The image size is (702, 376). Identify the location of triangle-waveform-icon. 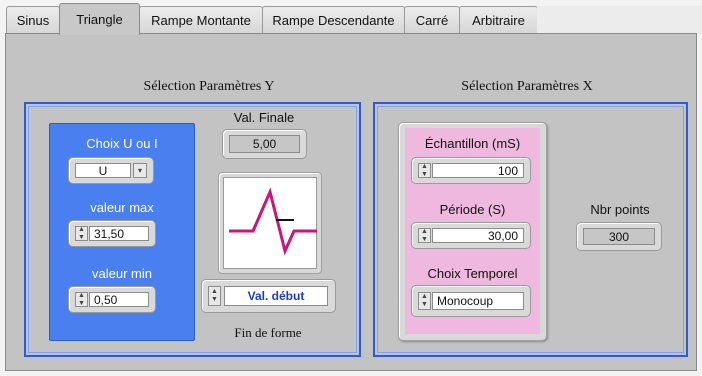
(270, 223).